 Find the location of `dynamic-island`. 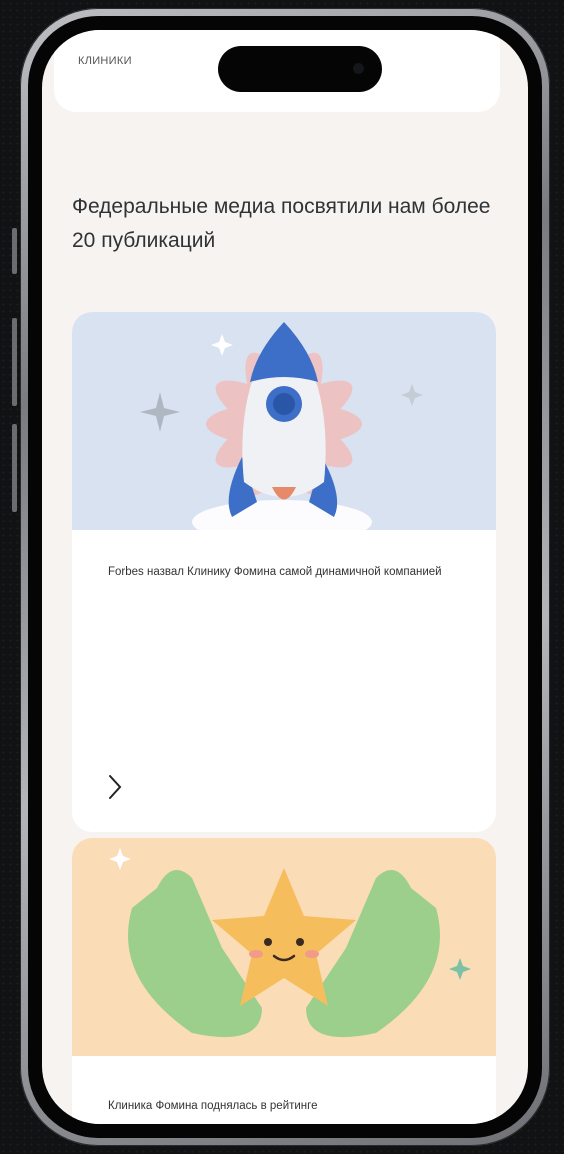

dynamic-island is located at coordinates (300, 69).